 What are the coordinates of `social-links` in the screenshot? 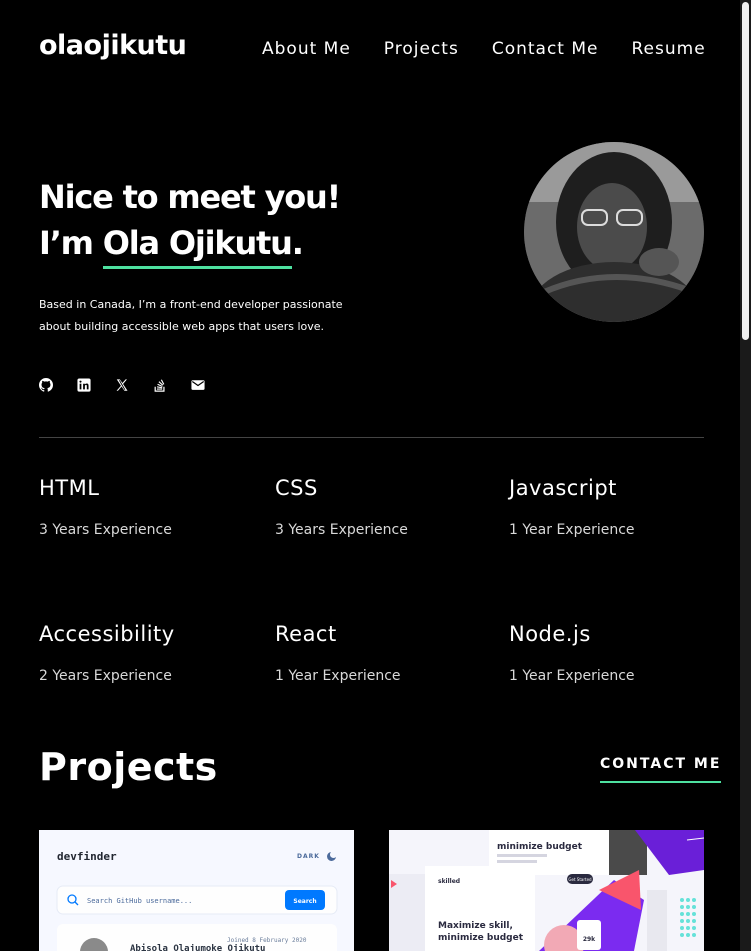 It's located at (122, 385).